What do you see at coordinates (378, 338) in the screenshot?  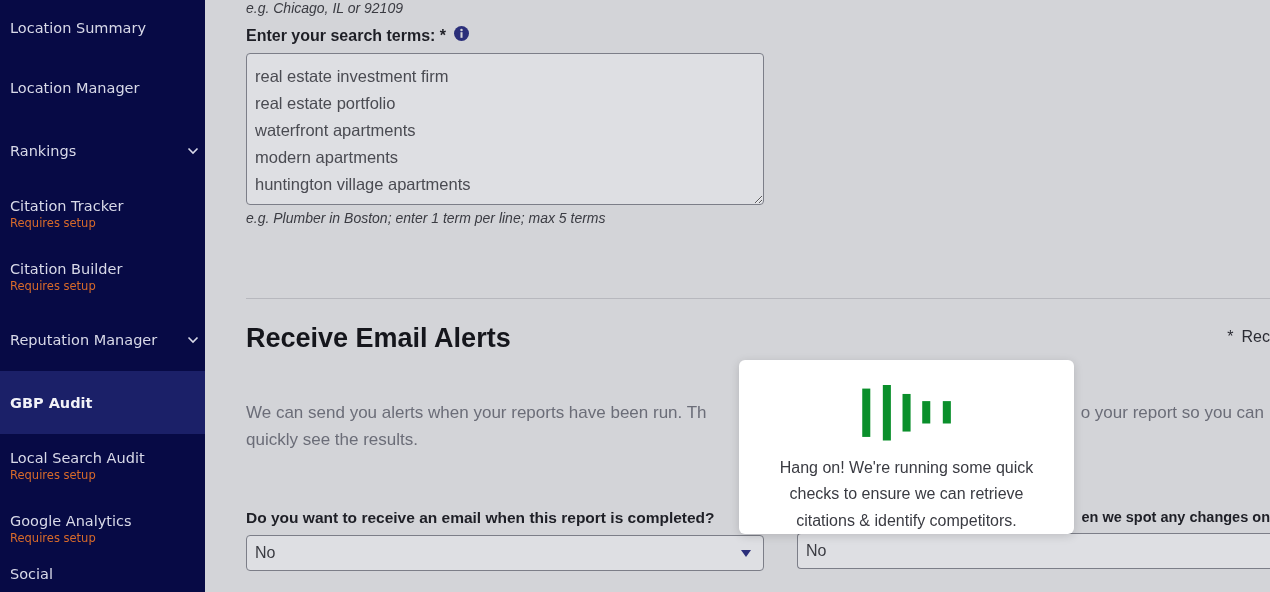 I see `section-title: Receive Email Alerts` at bounding box center [378, 338].